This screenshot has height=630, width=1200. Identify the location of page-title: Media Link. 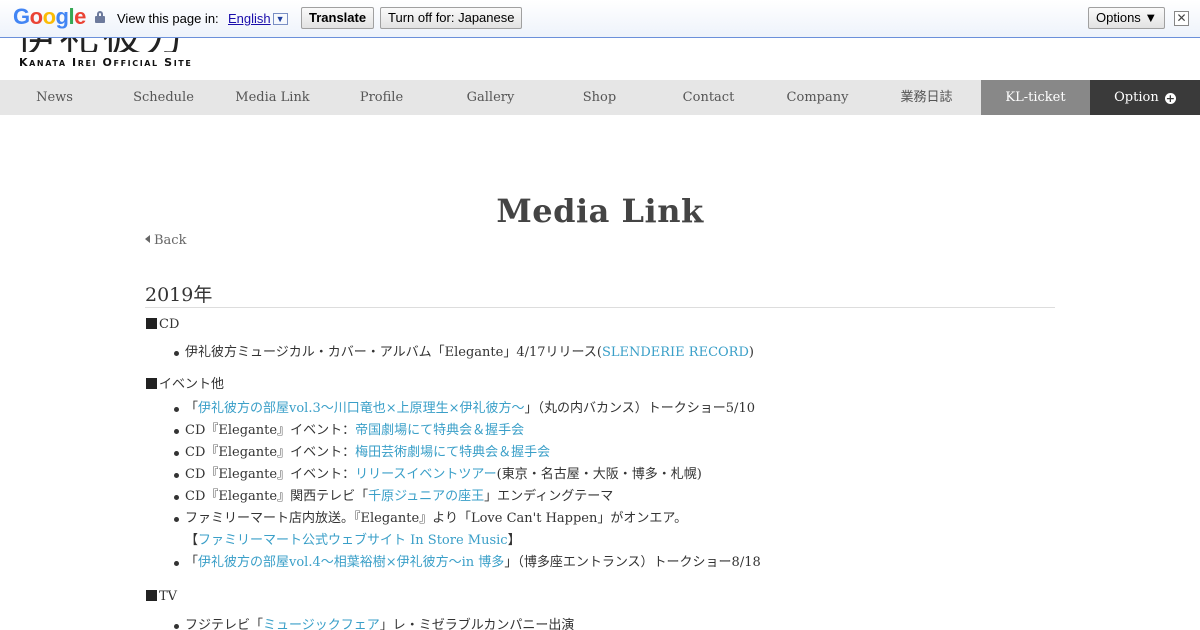
(600, 211).